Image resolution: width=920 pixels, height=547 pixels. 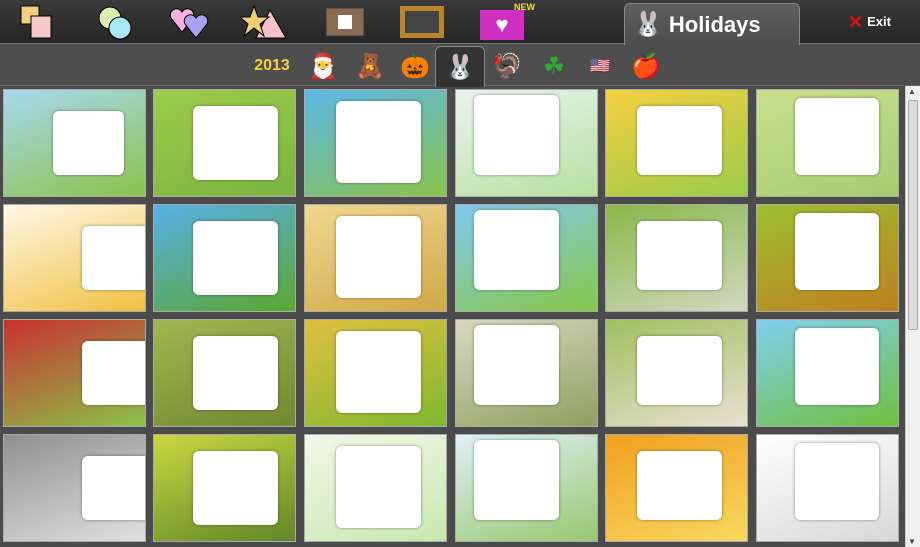 I want to click on subtab-st-patricks: ☘, so click(x=554, y=66).